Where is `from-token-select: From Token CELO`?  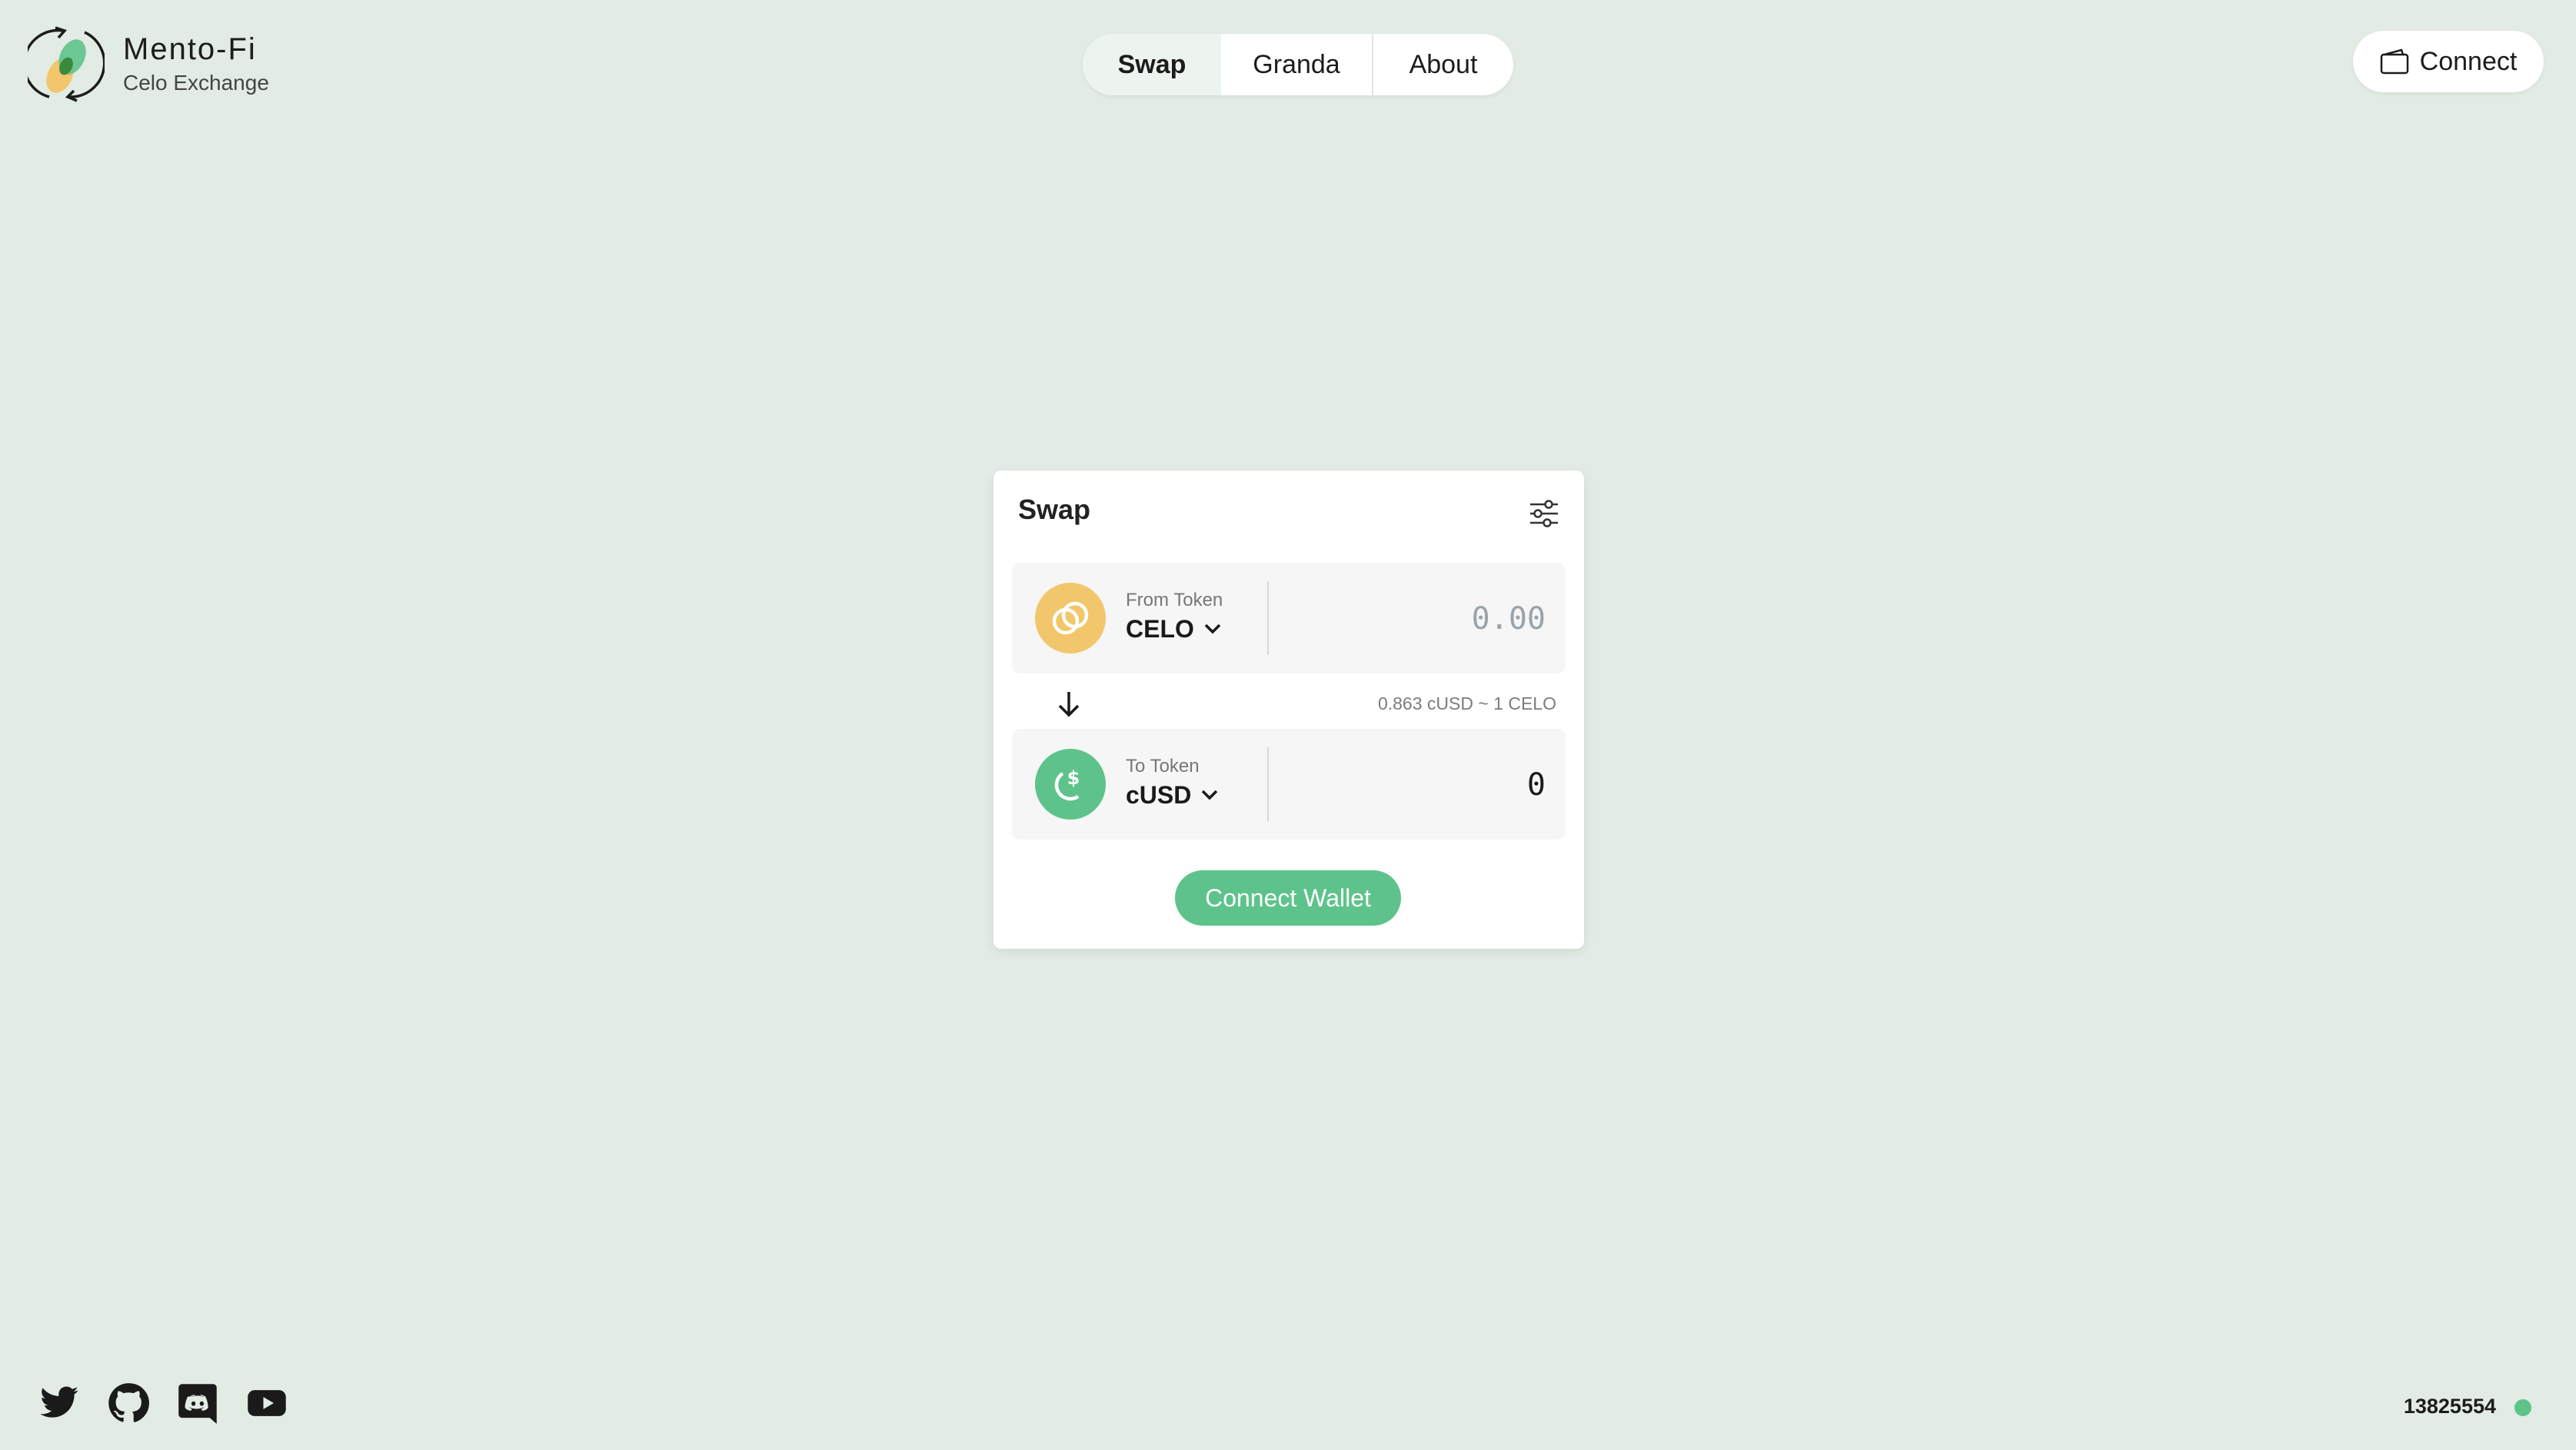 from-token-select: From Token CELO is located at coordinates (1174, 618).